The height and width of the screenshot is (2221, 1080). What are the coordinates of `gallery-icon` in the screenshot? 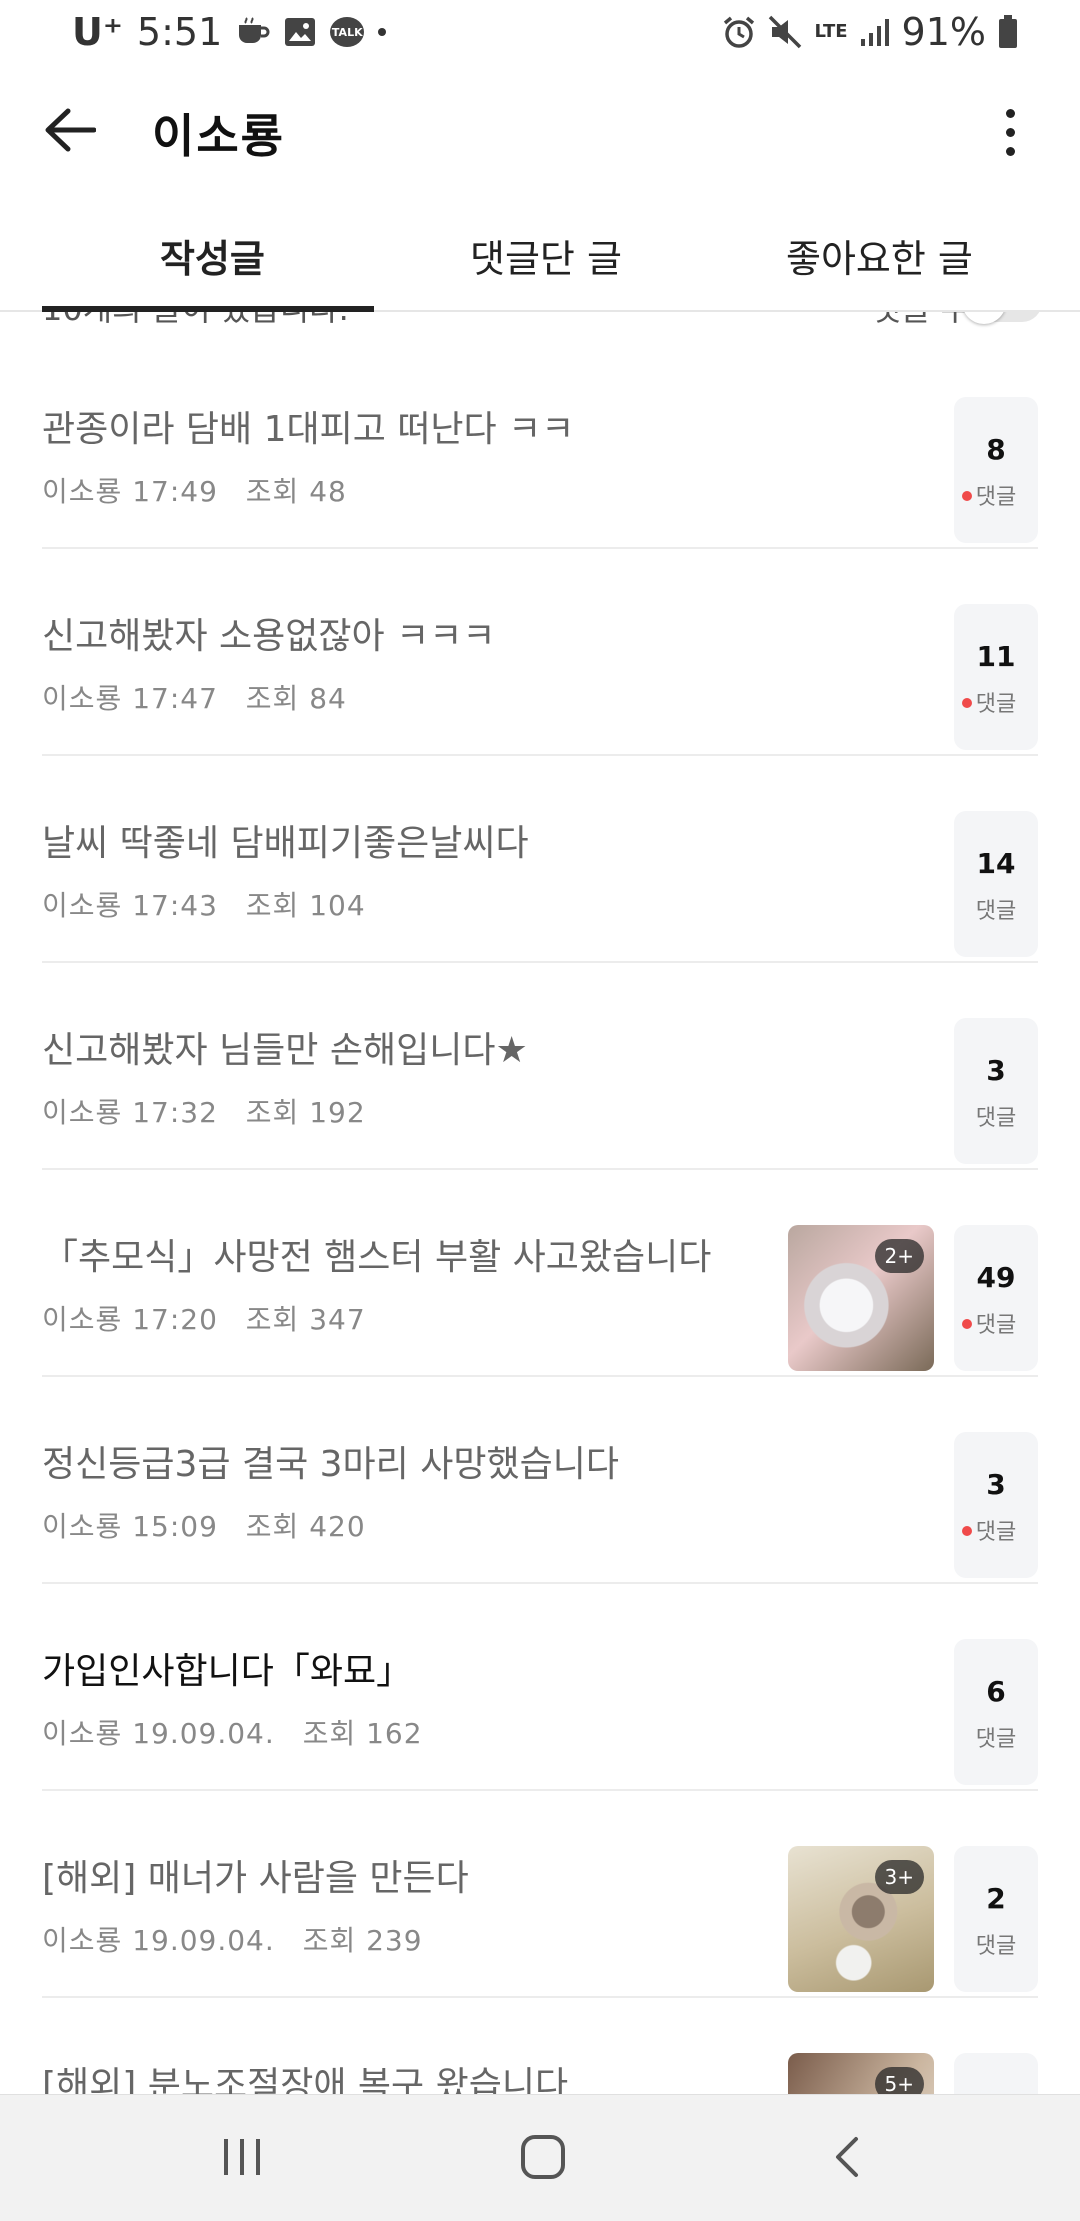 It's located at (300, 32).